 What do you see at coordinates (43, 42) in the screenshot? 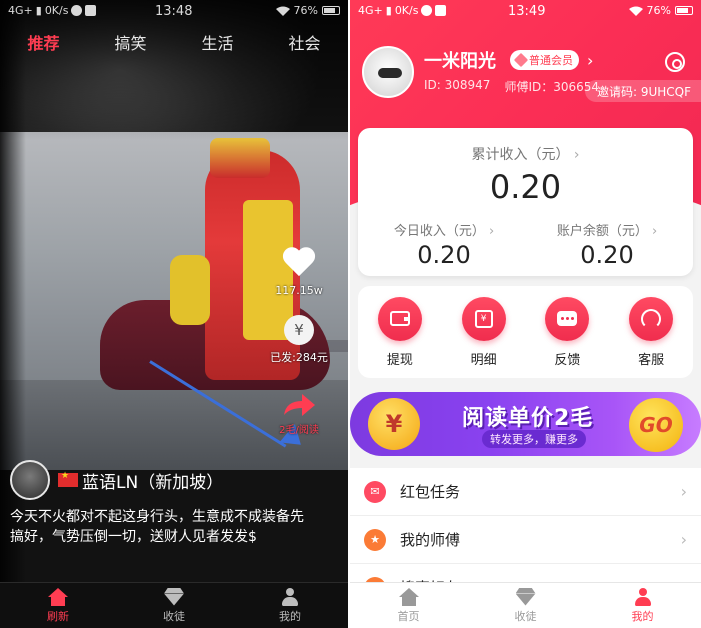
I see `tab-recommend: 推荐` at bounding box center [43, 42].